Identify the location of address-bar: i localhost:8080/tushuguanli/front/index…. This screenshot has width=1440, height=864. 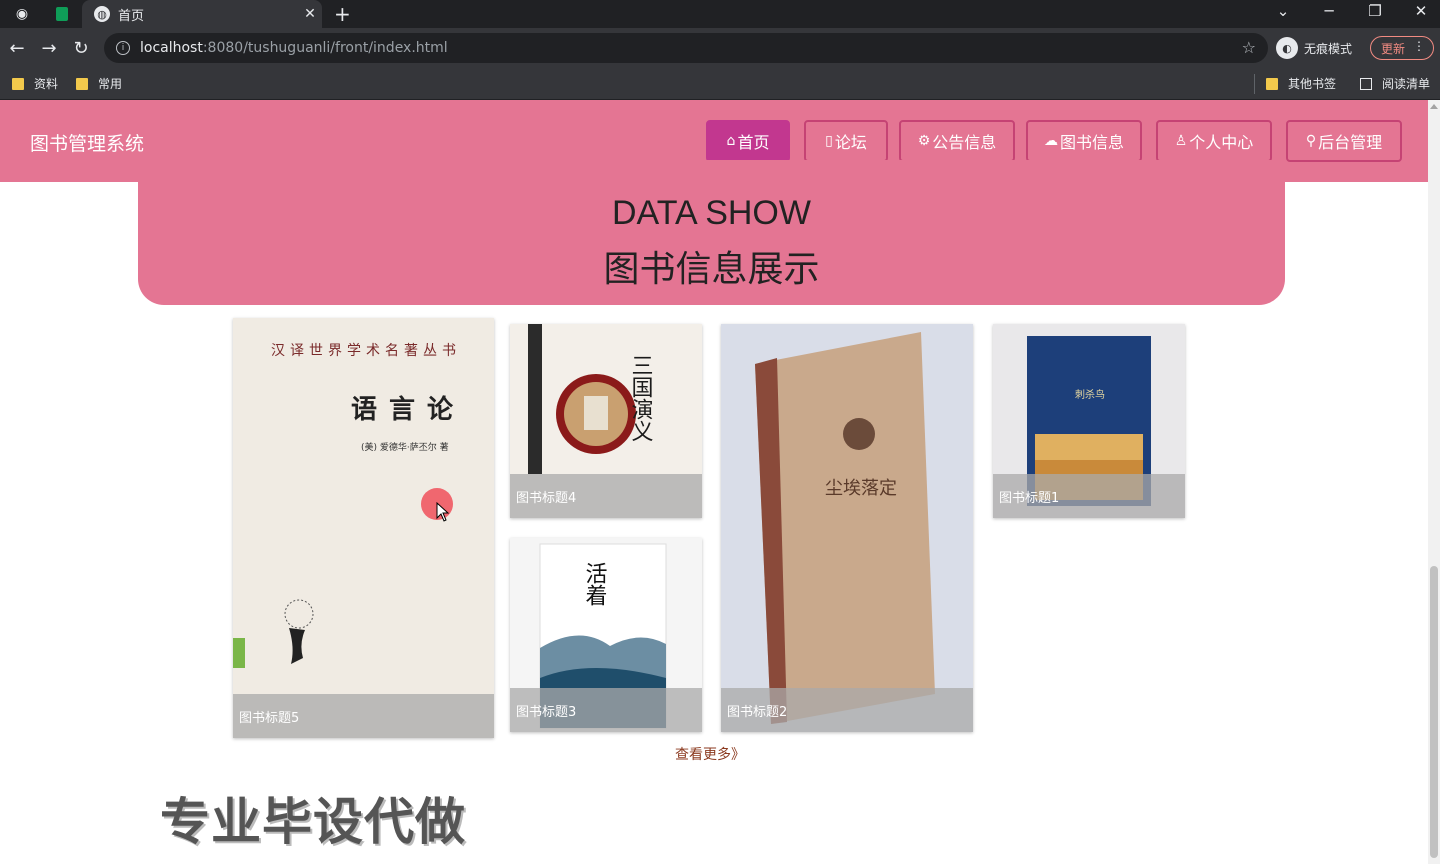
(686, 48).